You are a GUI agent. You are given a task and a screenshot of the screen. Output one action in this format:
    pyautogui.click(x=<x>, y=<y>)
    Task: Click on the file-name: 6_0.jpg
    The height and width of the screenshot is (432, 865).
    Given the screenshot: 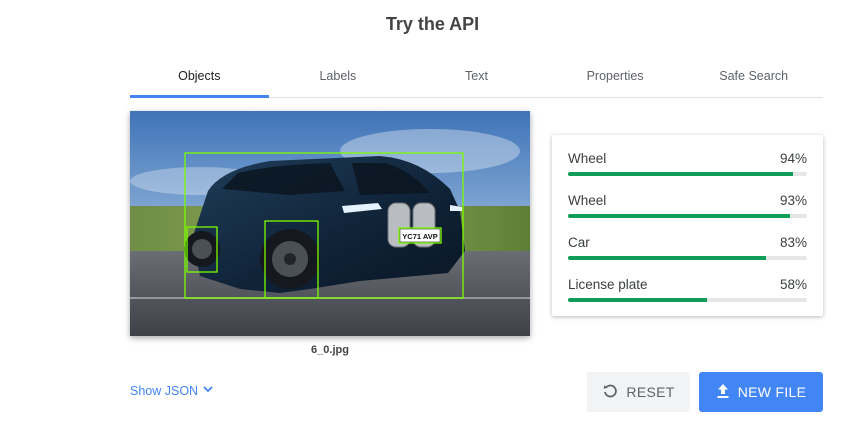 What is the action you would take?
    pyautogui.click(x=330, y=350)
    